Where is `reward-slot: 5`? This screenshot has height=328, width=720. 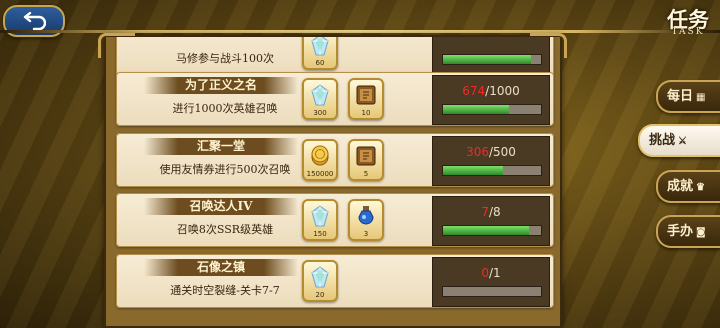
reward-slot: 5 is located at coordinates (366, 160).